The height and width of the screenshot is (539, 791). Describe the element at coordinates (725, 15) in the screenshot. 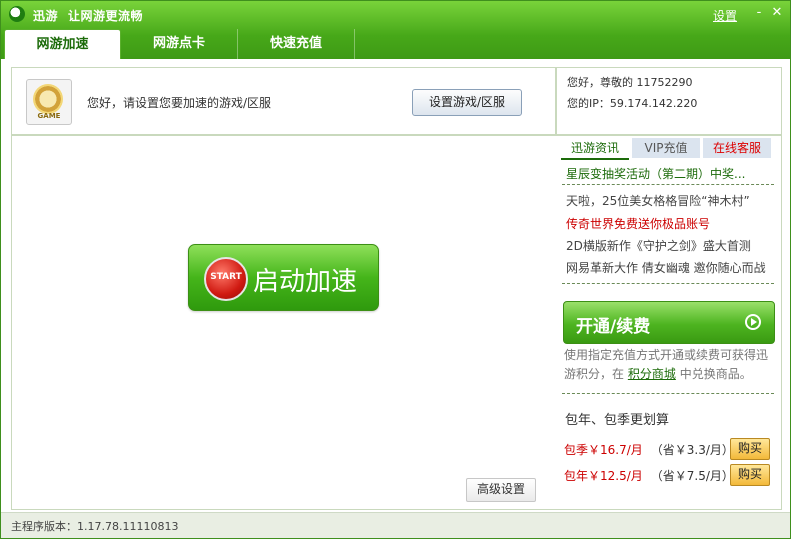

I see `settings-link: 设置` at that location.